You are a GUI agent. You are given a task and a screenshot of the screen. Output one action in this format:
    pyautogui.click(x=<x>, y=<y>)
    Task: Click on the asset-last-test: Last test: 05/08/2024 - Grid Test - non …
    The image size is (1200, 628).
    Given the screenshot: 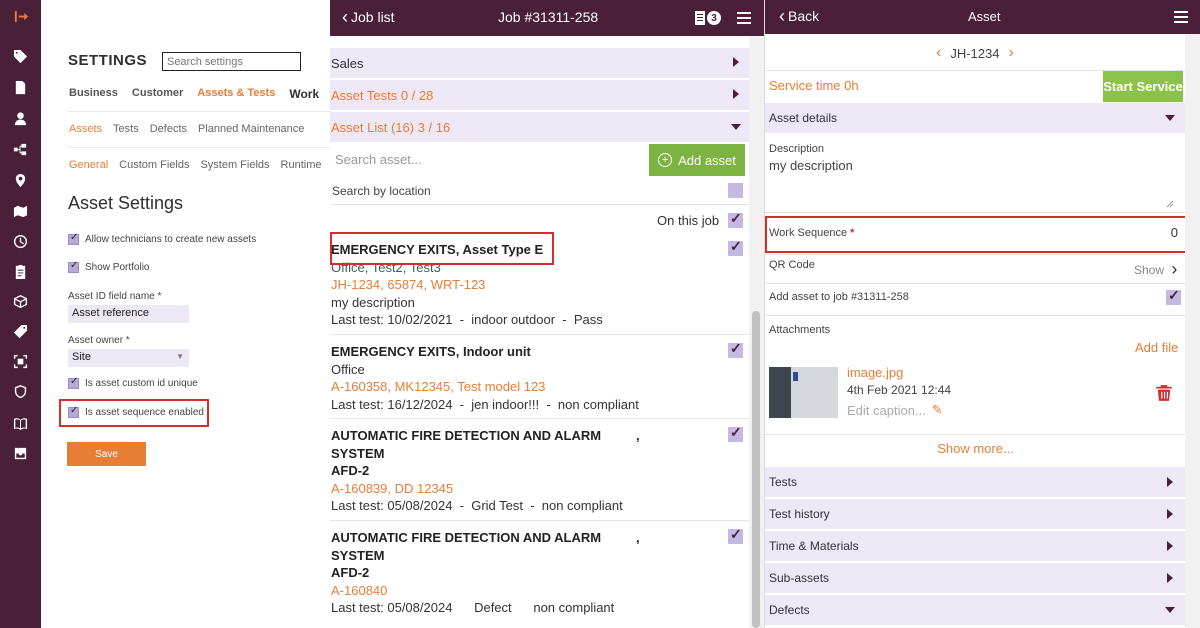 What is the action you would take?
    pyautogui.click(x=477, y=505)
    